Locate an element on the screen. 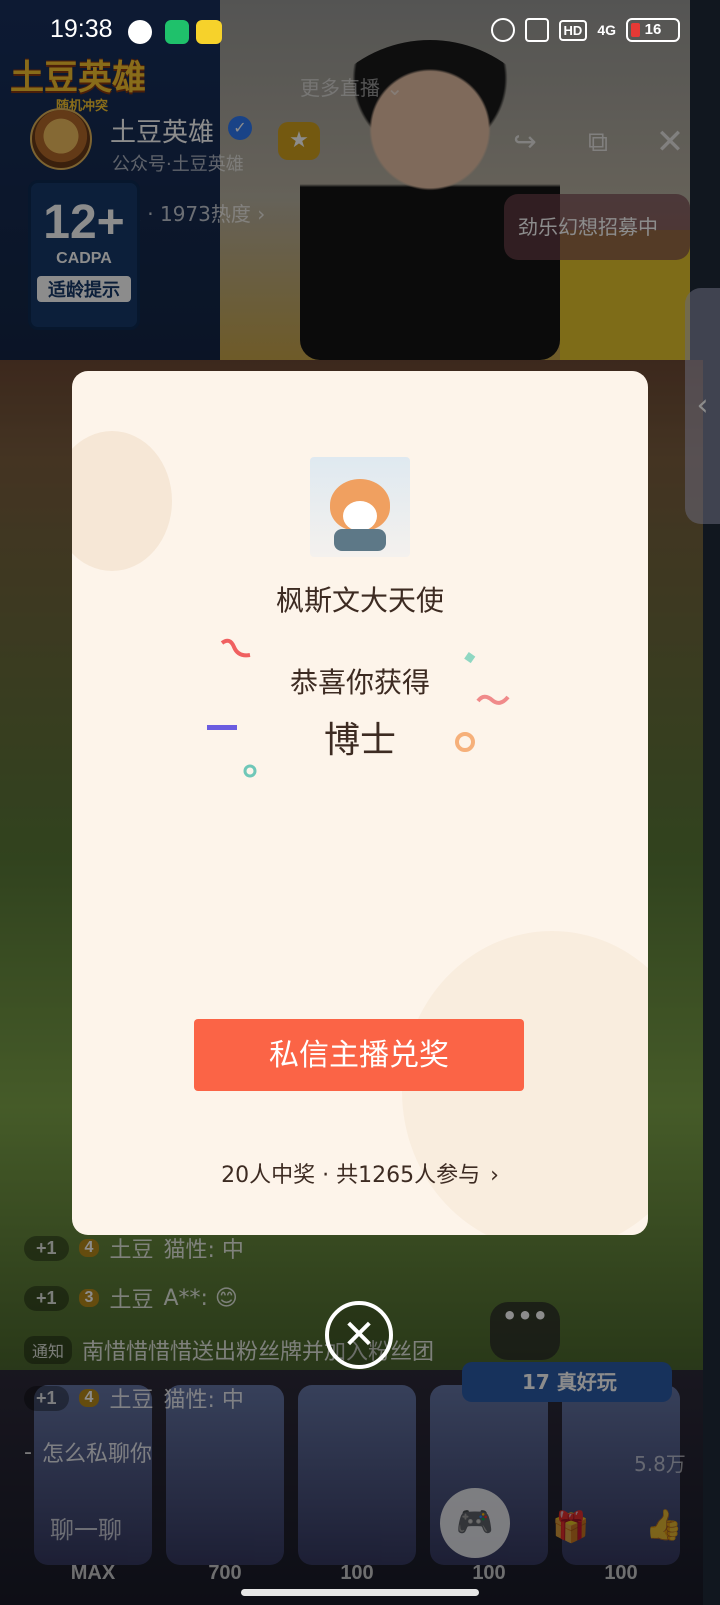 This screenshot has height=1605, width=720. battery-level: 16 is located at coordinates (653, 29).